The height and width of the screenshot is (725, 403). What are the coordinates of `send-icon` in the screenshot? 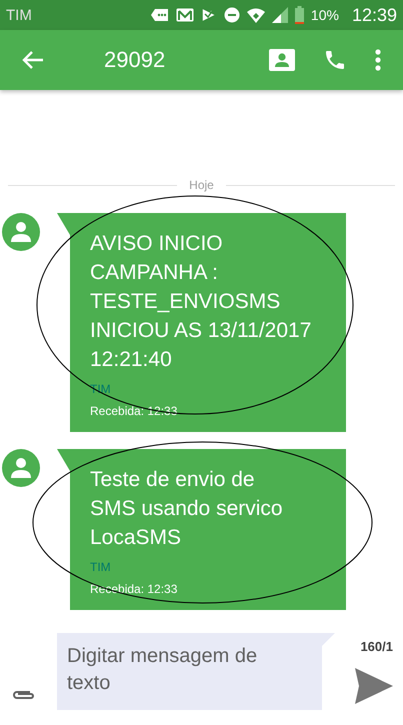 It's located at (374, 686).